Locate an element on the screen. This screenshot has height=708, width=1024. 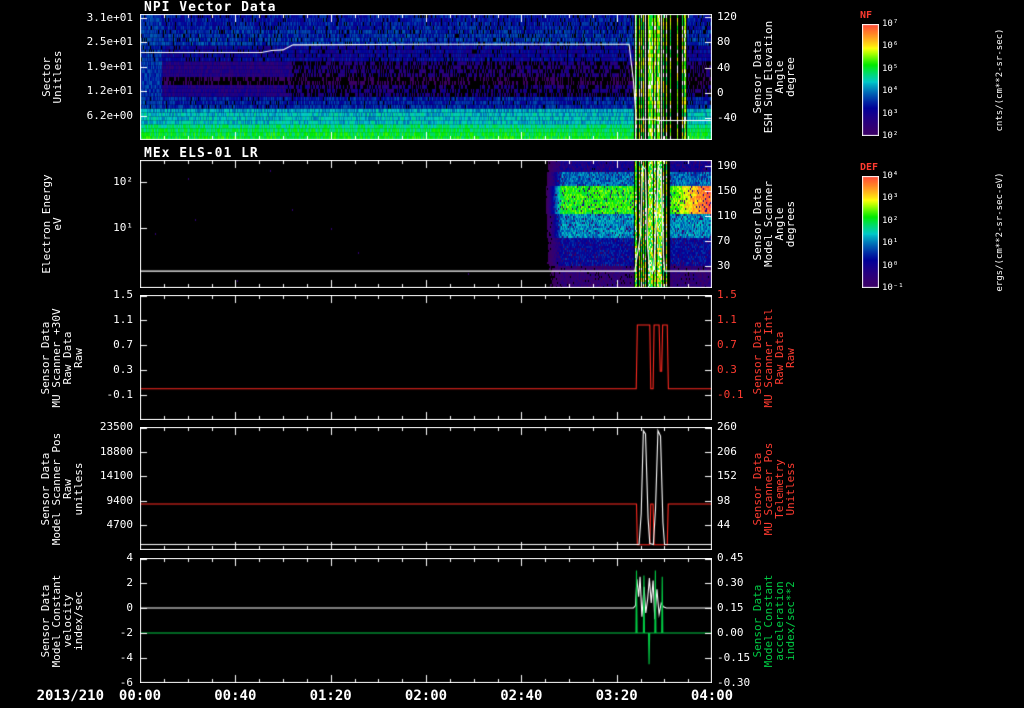
y-tick-label: 23500 is located at coordinates (116, 426).